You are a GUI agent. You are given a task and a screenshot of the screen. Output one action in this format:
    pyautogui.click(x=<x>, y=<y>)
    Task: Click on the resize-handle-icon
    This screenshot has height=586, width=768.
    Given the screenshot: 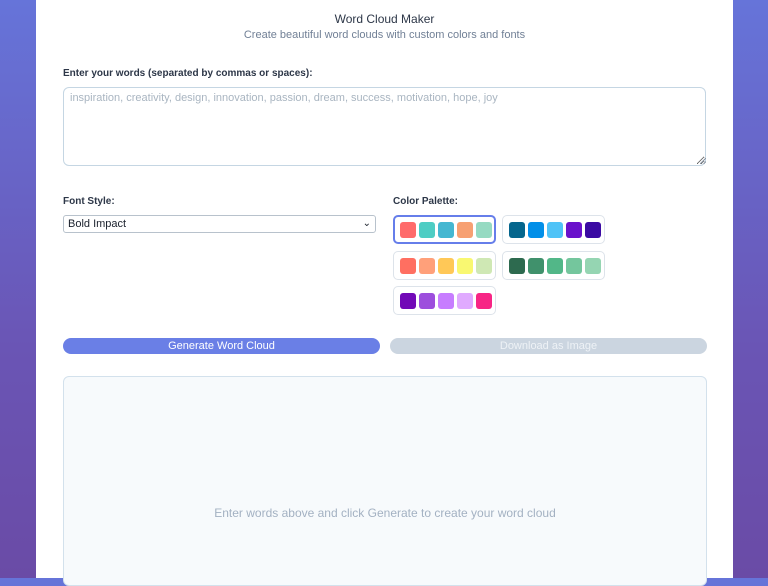 What is the action you would take?
    pyautogui.click(x=703, y=161)
    